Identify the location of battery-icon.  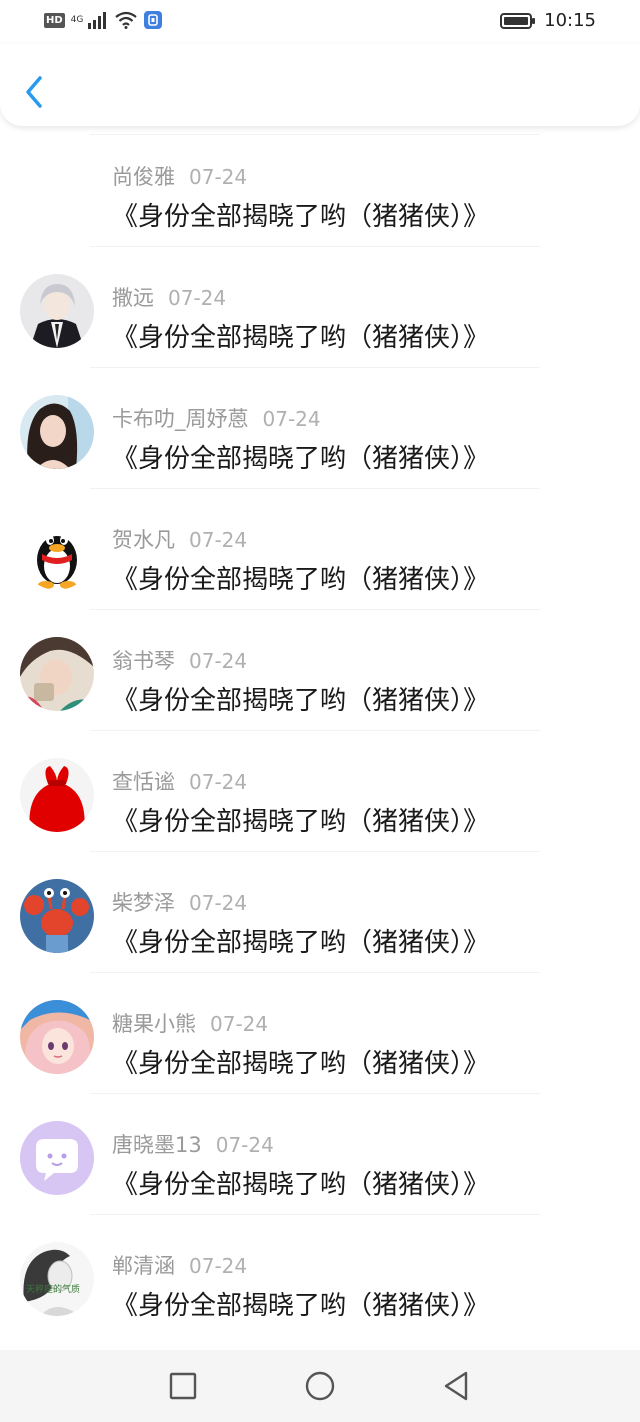
(518, 20).